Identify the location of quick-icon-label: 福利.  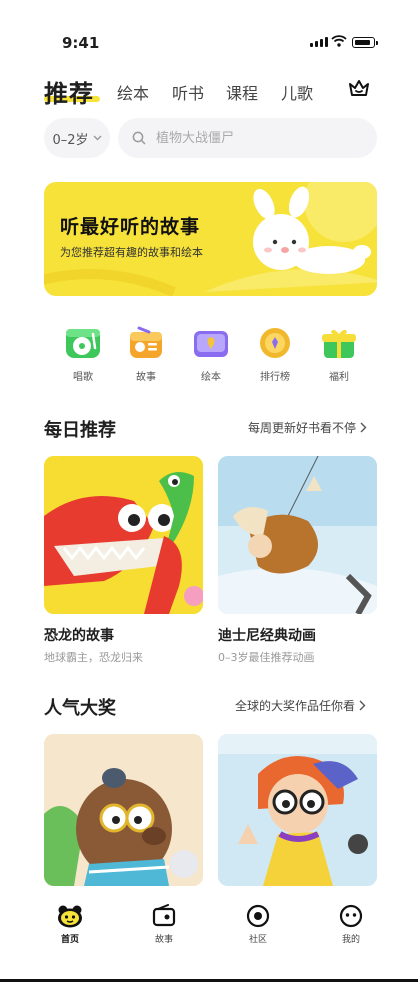
(339, 377).